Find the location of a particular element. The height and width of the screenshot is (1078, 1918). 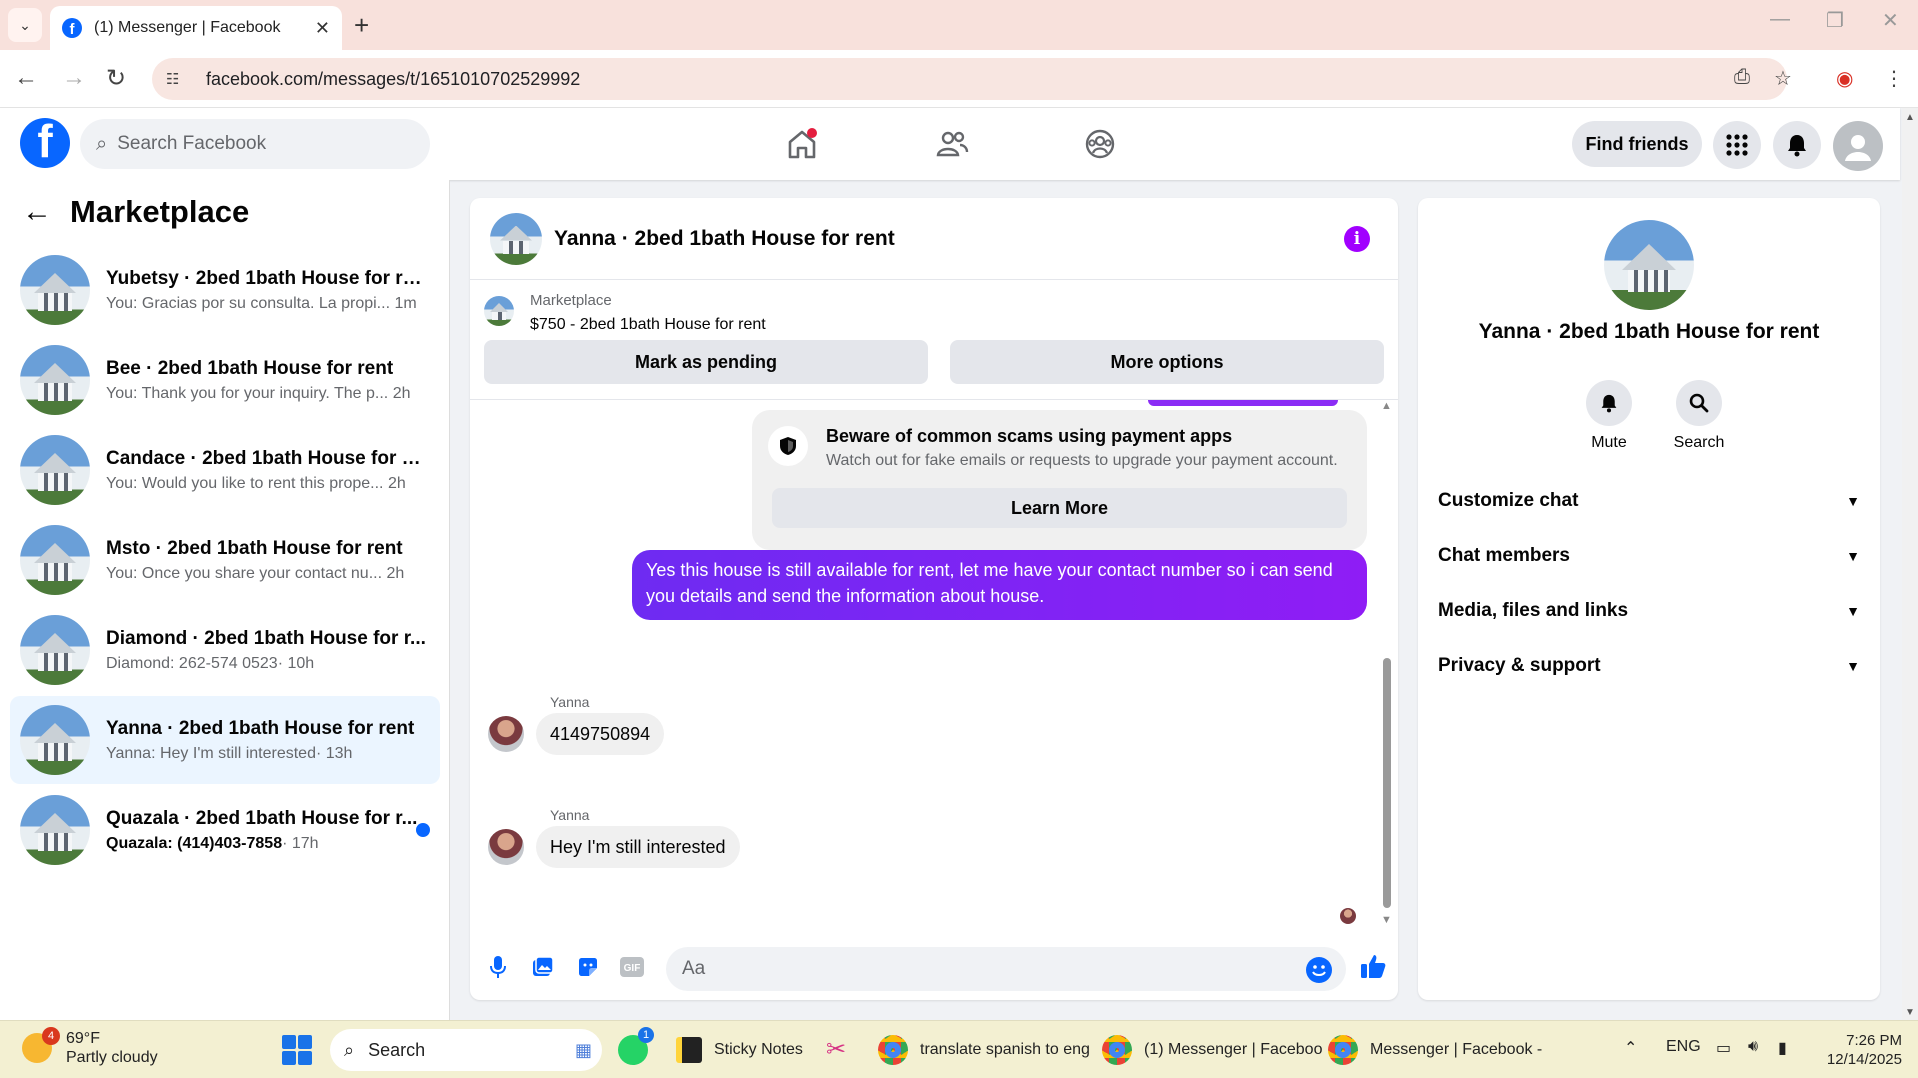

sidebar-header: ← Marketplace is located at coordinates (135, 212).